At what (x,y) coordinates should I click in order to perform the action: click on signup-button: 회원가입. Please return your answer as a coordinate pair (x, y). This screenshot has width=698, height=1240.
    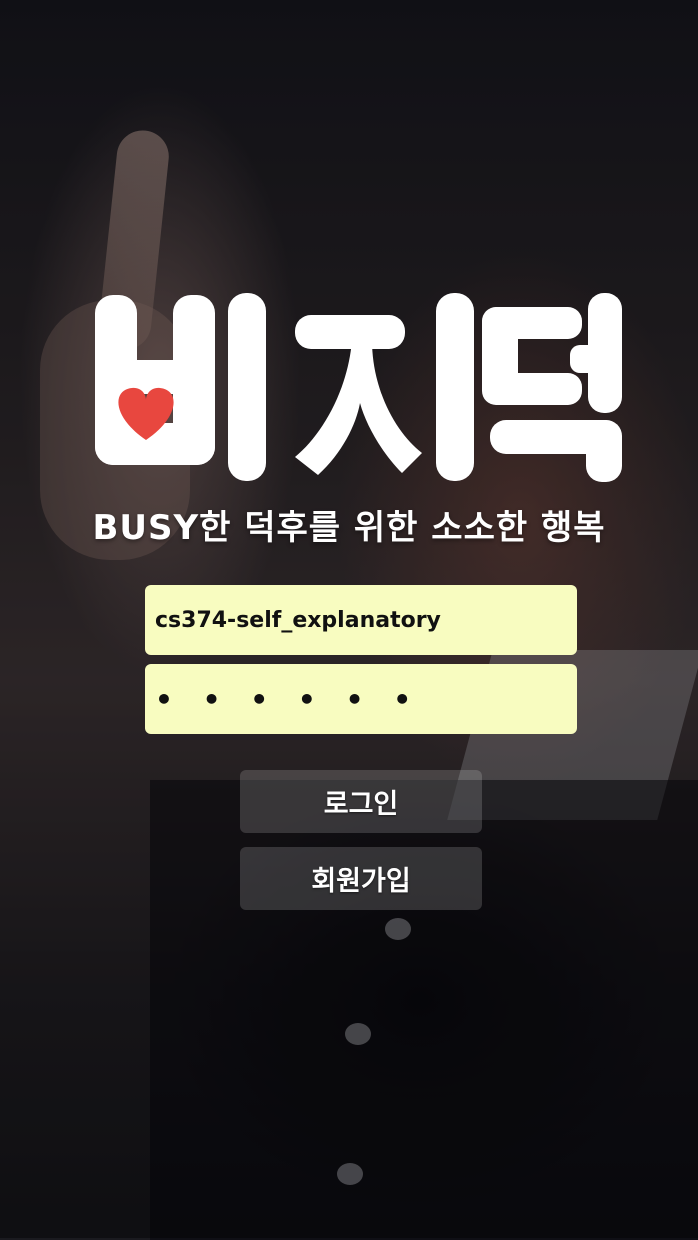
    Looking at the image, I should click on (361, 878).